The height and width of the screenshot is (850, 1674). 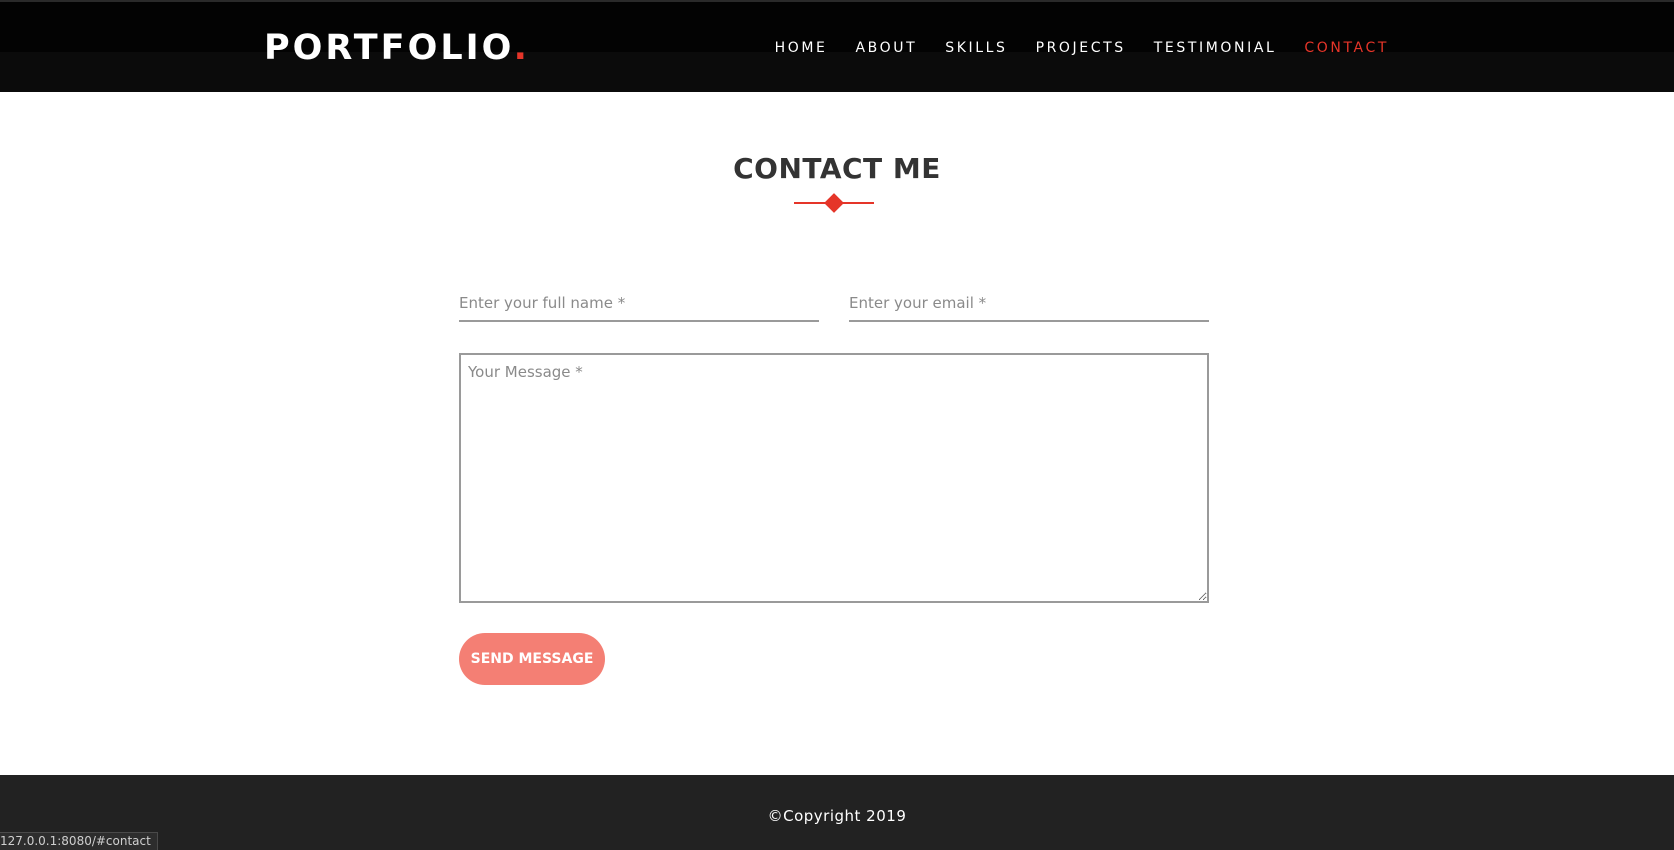 What do you see at coordinates (1215, 48) in the screenshot?
I see `nav-item-testimonial: TESTIMONIAL` at bounding box center [1215, 48].